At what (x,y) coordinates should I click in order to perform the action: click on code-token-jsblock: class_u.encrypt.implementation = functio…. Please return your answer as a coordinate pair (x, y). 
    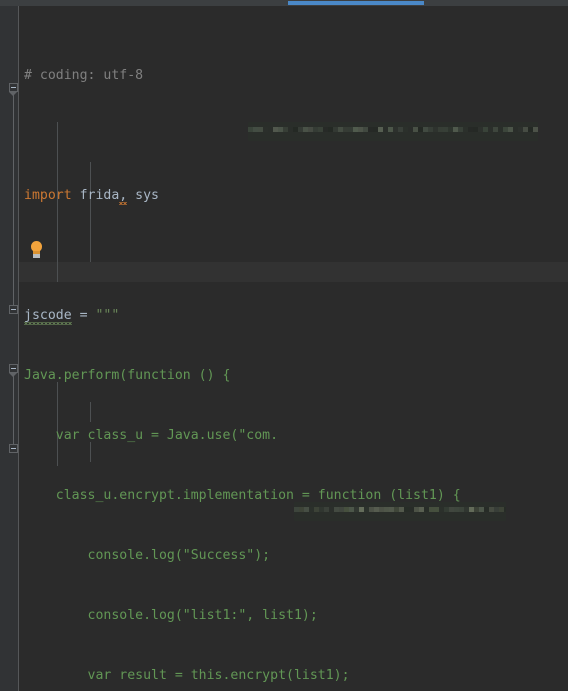
    Looking at the image, I should click on (242, 495).